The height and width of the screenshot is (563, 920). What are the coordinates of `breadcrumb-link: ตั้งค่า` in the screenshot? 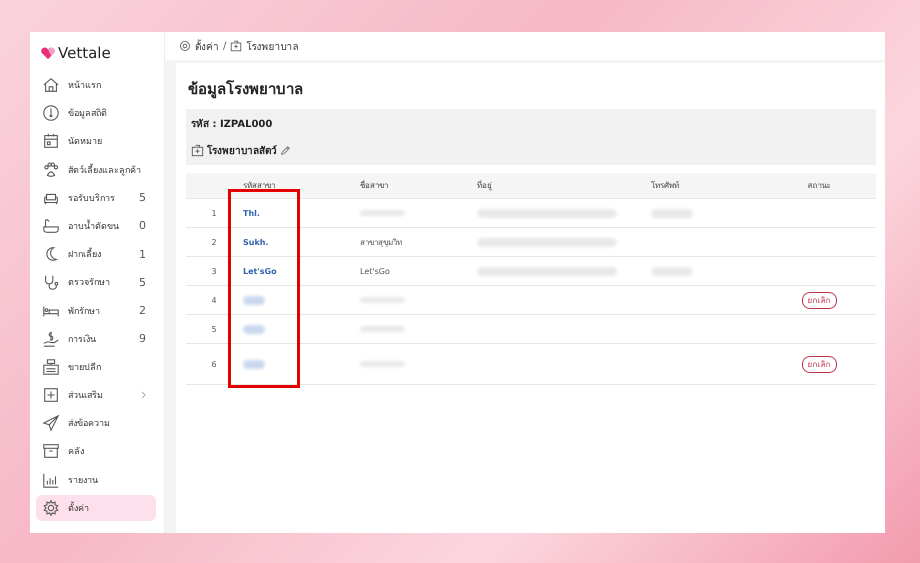 It's located at (207, 46).